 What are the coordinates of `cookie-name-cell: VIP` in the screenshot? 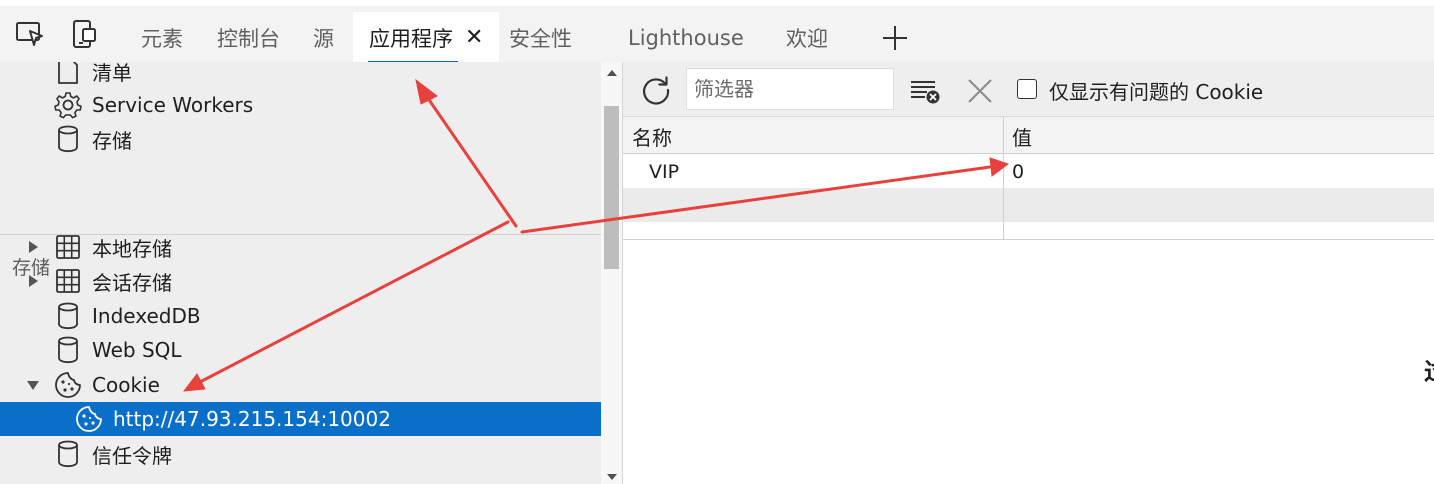 It's located at (664, 172).